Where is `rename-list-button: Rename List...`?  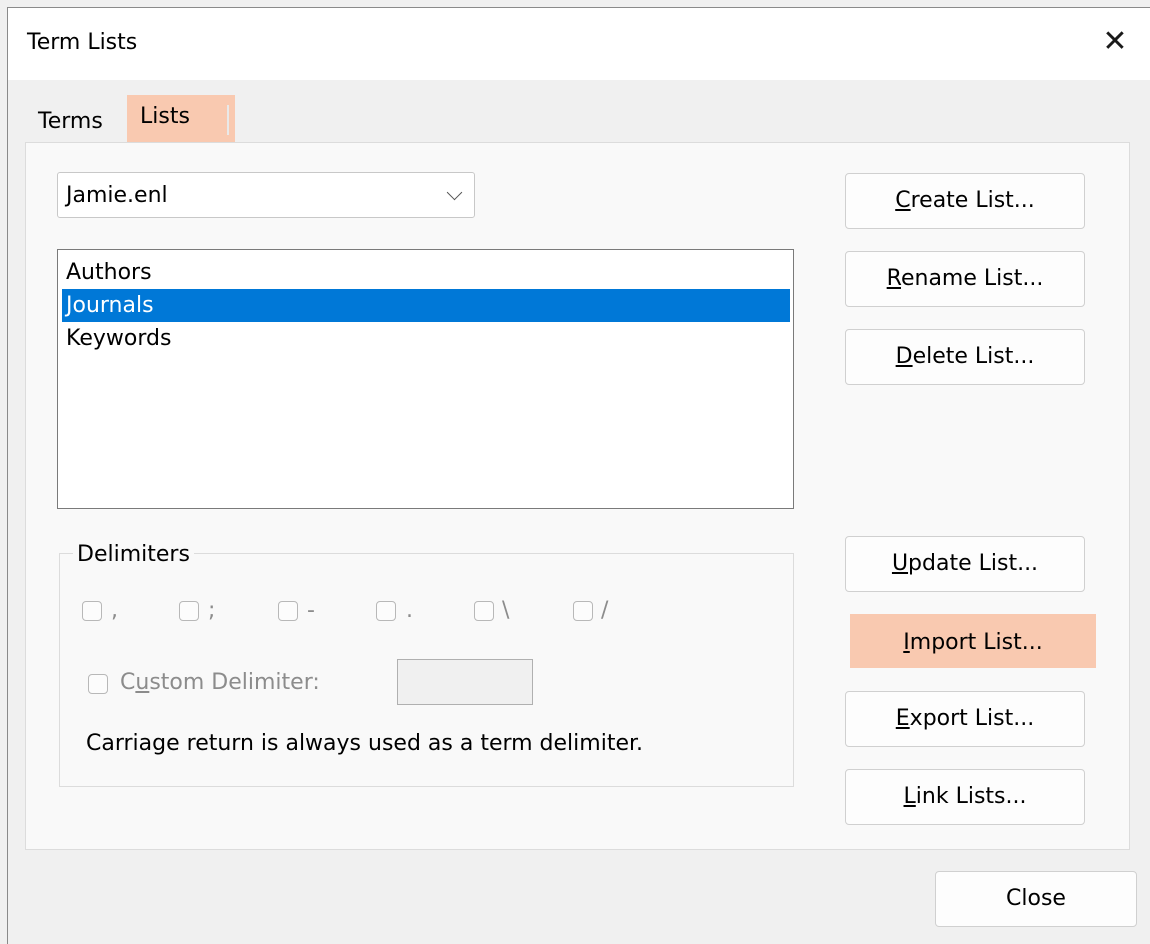 rename-list-button: Rename List... is located at coordinates (965, 279).